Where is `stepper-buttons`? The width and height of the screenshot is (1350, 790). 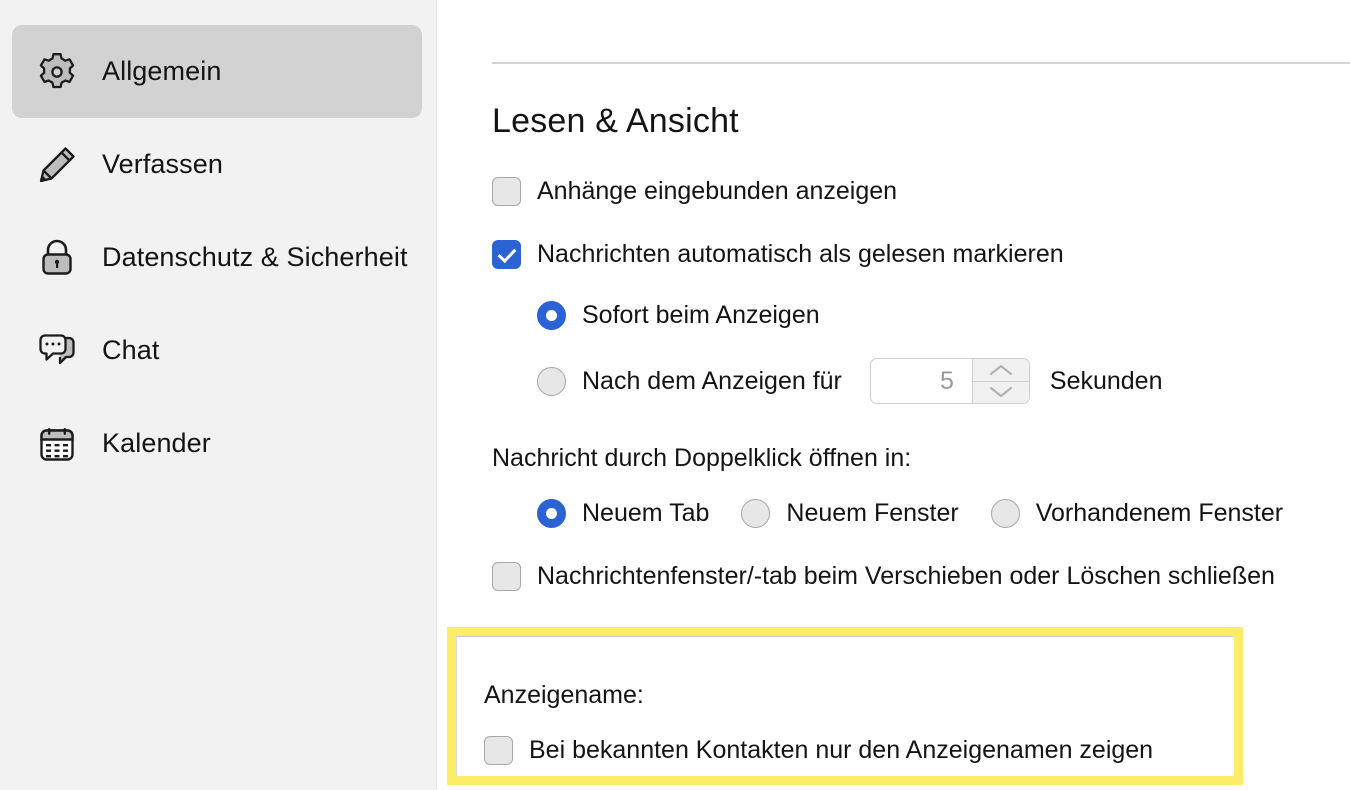 stepper-buttons is located at coordinates (1000, 381).